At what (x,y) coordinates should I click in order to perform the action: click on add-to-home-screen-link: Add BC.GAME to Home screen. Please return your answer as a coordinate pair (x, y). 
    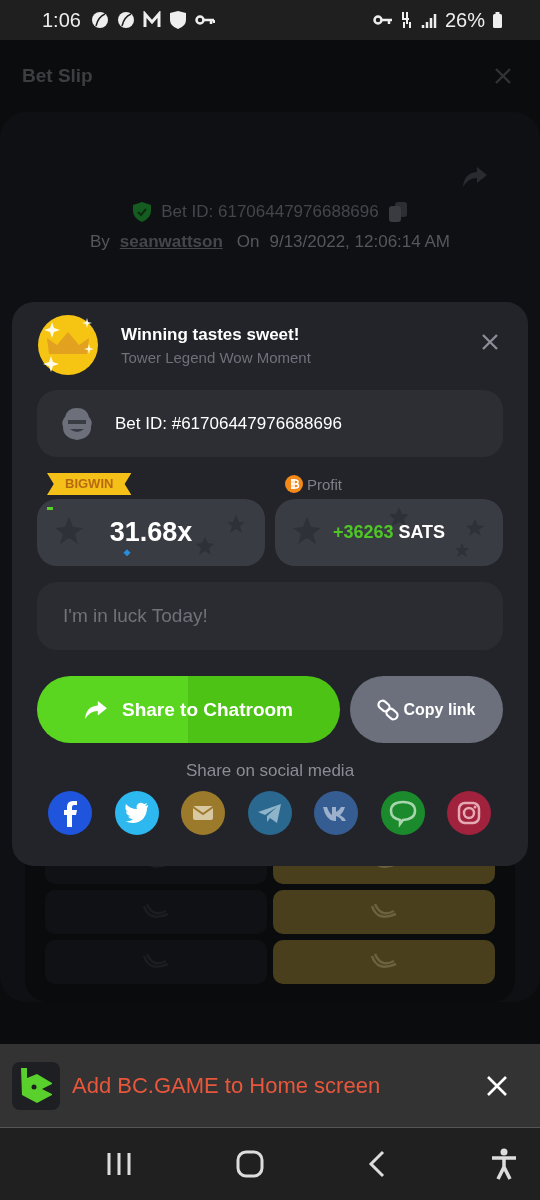
    Looking at the image, I should click on (273, 1085).